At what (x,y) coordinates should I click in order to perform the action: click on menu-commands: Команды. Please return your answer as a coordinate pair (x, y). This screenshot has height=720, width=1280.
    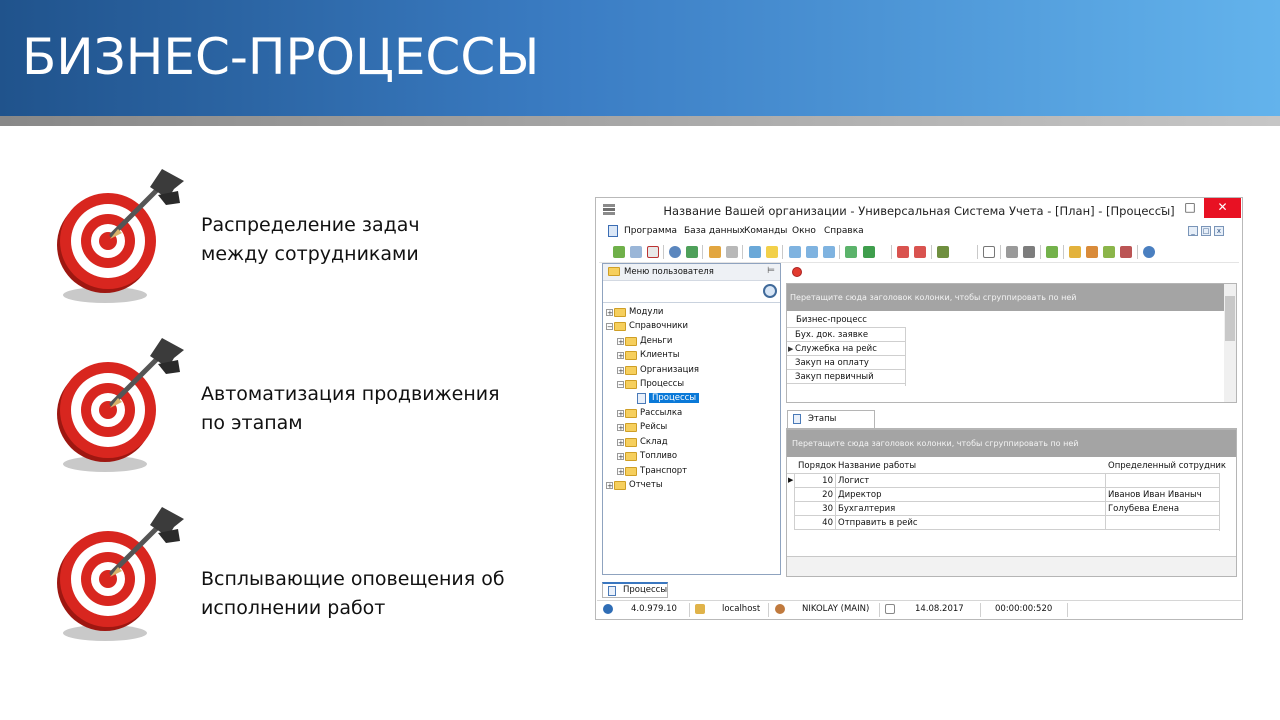
    Looking at the image, I should click on (765, 231).